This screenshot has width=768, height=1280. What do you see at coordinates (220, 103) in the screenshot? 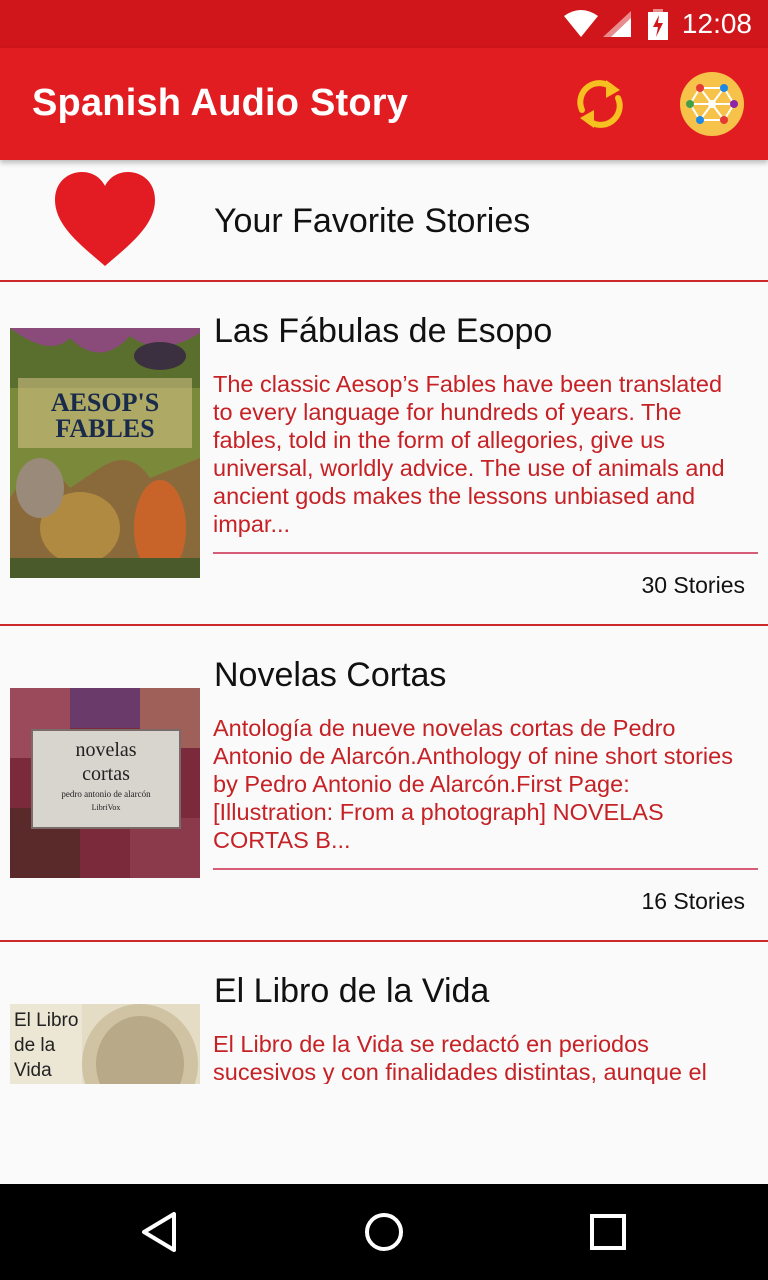
I see `app-title: Spanish Audio Story` at bounding box center [220, 103].